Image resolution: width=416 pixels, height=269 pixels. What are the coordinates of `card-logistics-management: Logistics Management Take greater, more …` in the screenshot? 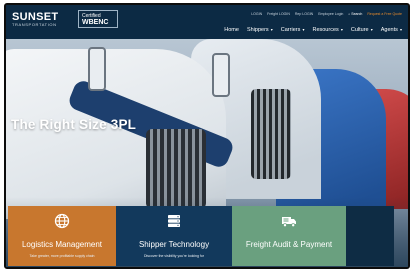 It's located at (62, 236).